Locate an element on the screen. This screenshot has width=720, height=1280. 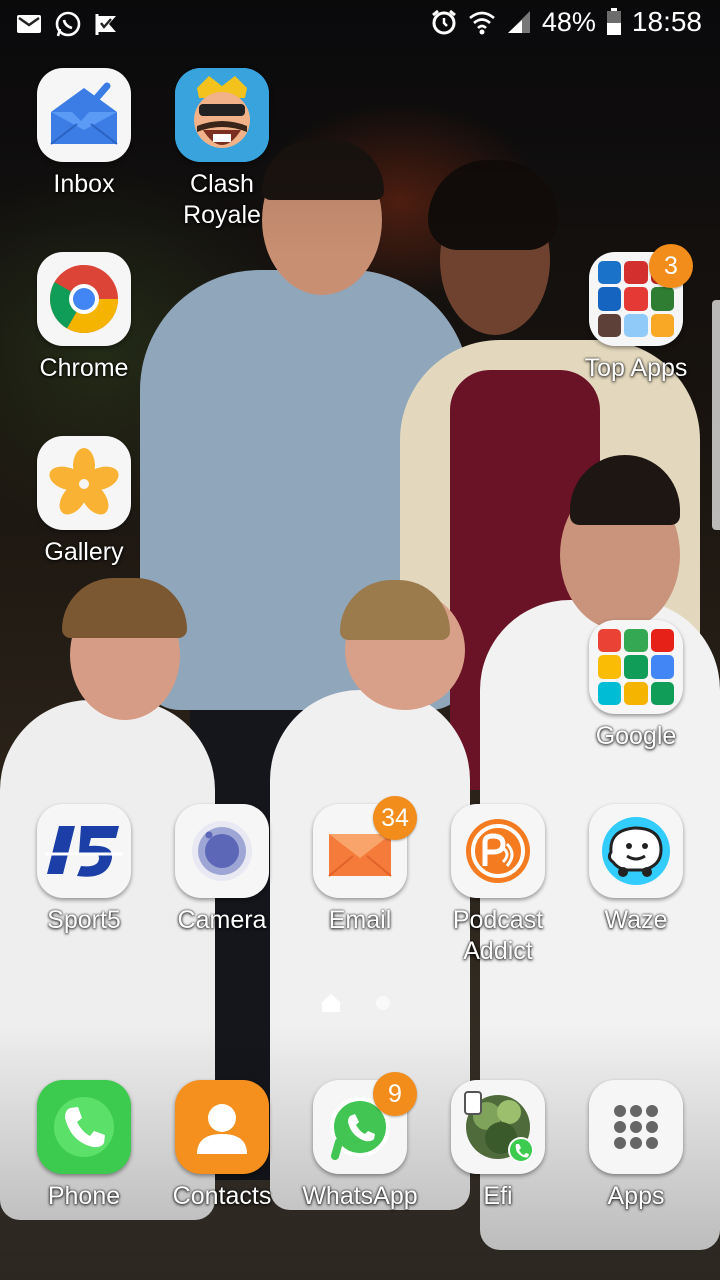
whatsapp-icon is located at coordinates (68, 24).